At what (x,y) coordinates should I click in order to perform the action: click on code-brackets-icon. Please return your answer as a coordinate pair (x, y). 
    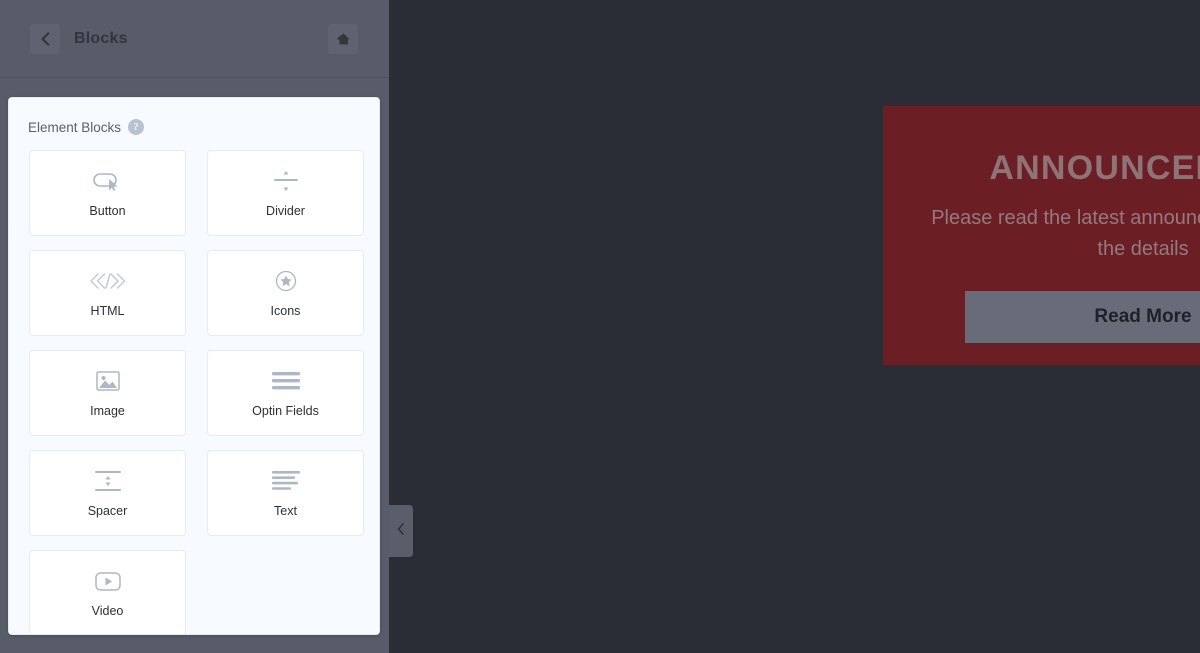
    Looking at the image, I should click on (108, 281).